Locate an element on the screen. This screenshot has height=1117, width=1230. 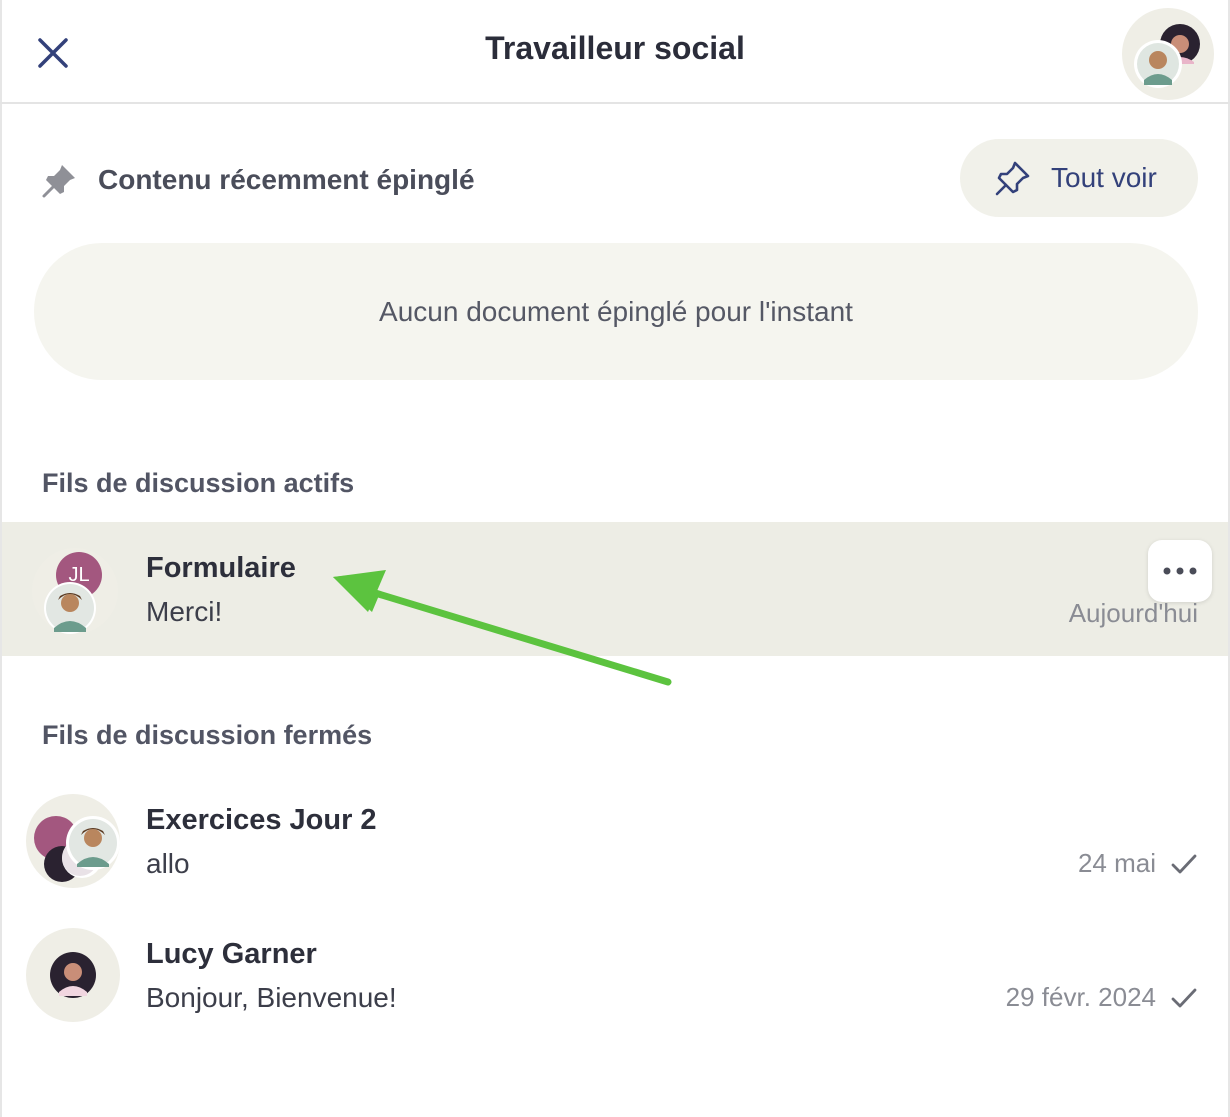
page-title: Travailleur social is located at coordinates (615, 48).